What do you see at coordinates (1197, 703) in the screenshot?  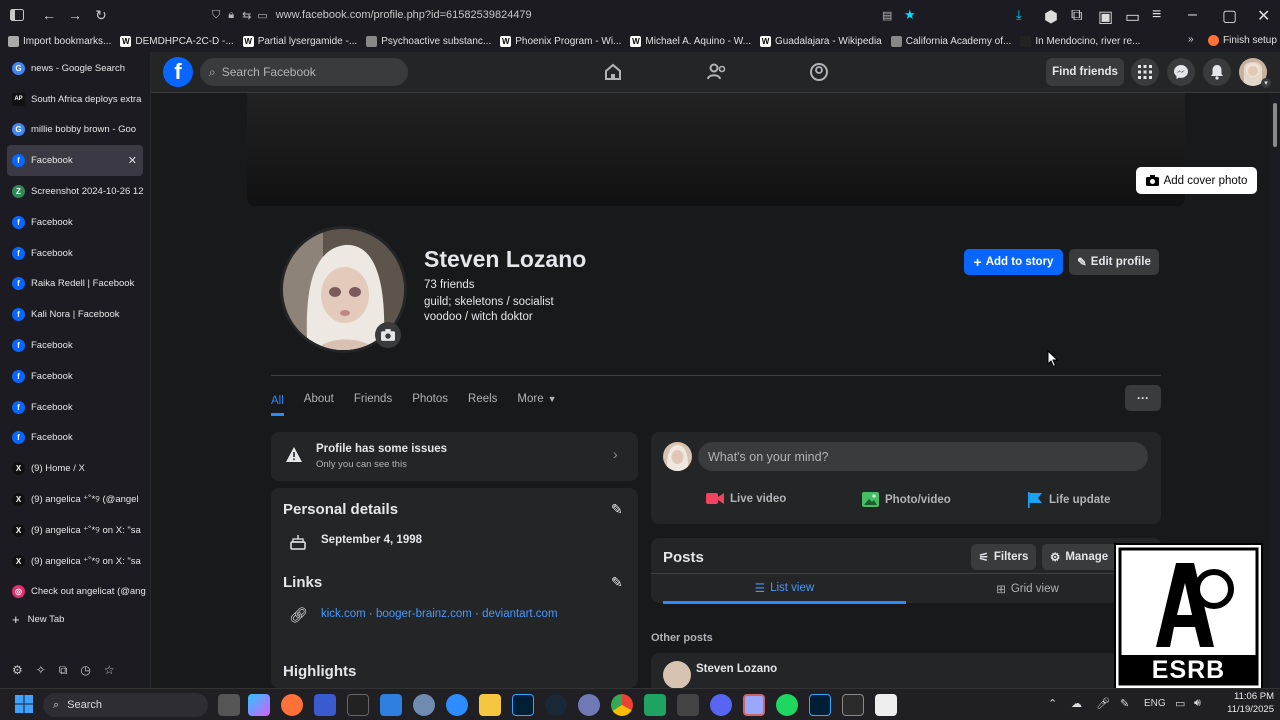 I see `volume-icon: 🔊︎` at bounding box center [1197, 703].